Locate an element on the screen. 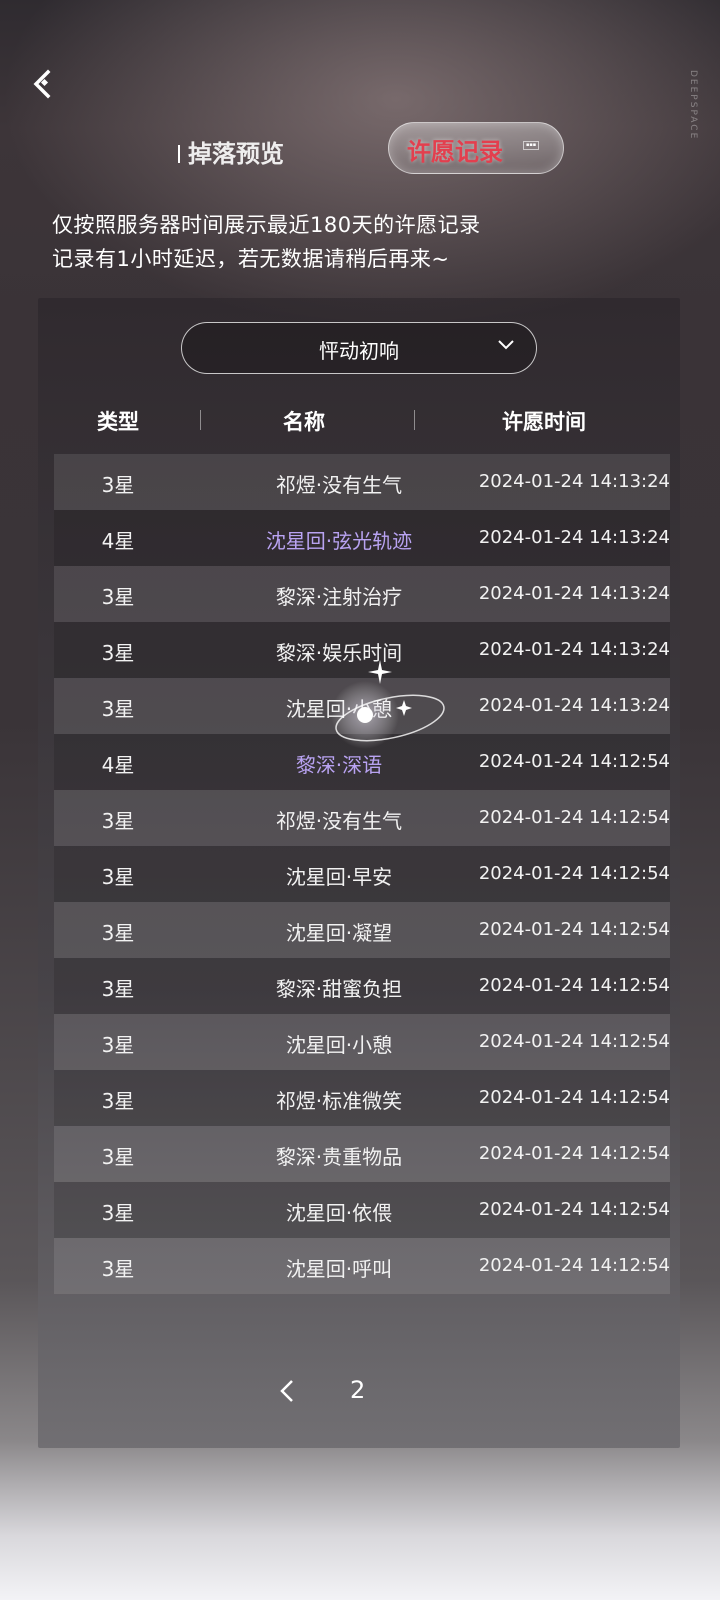 This screenshot has width=720, height=1600. table-row: 4星 沈星回·弦光轨迹 2024-01-24 14:13:24 is located at coordinates (362, 538).